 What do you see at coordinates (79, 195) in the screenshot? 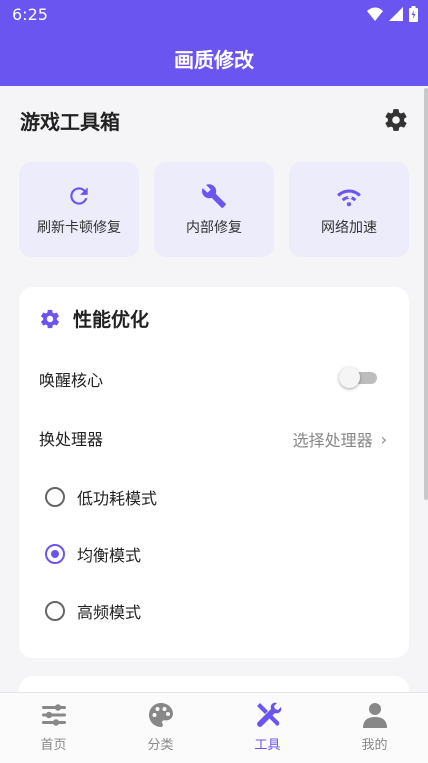
I see `refresh-icon` at bounding box center [79, 195].